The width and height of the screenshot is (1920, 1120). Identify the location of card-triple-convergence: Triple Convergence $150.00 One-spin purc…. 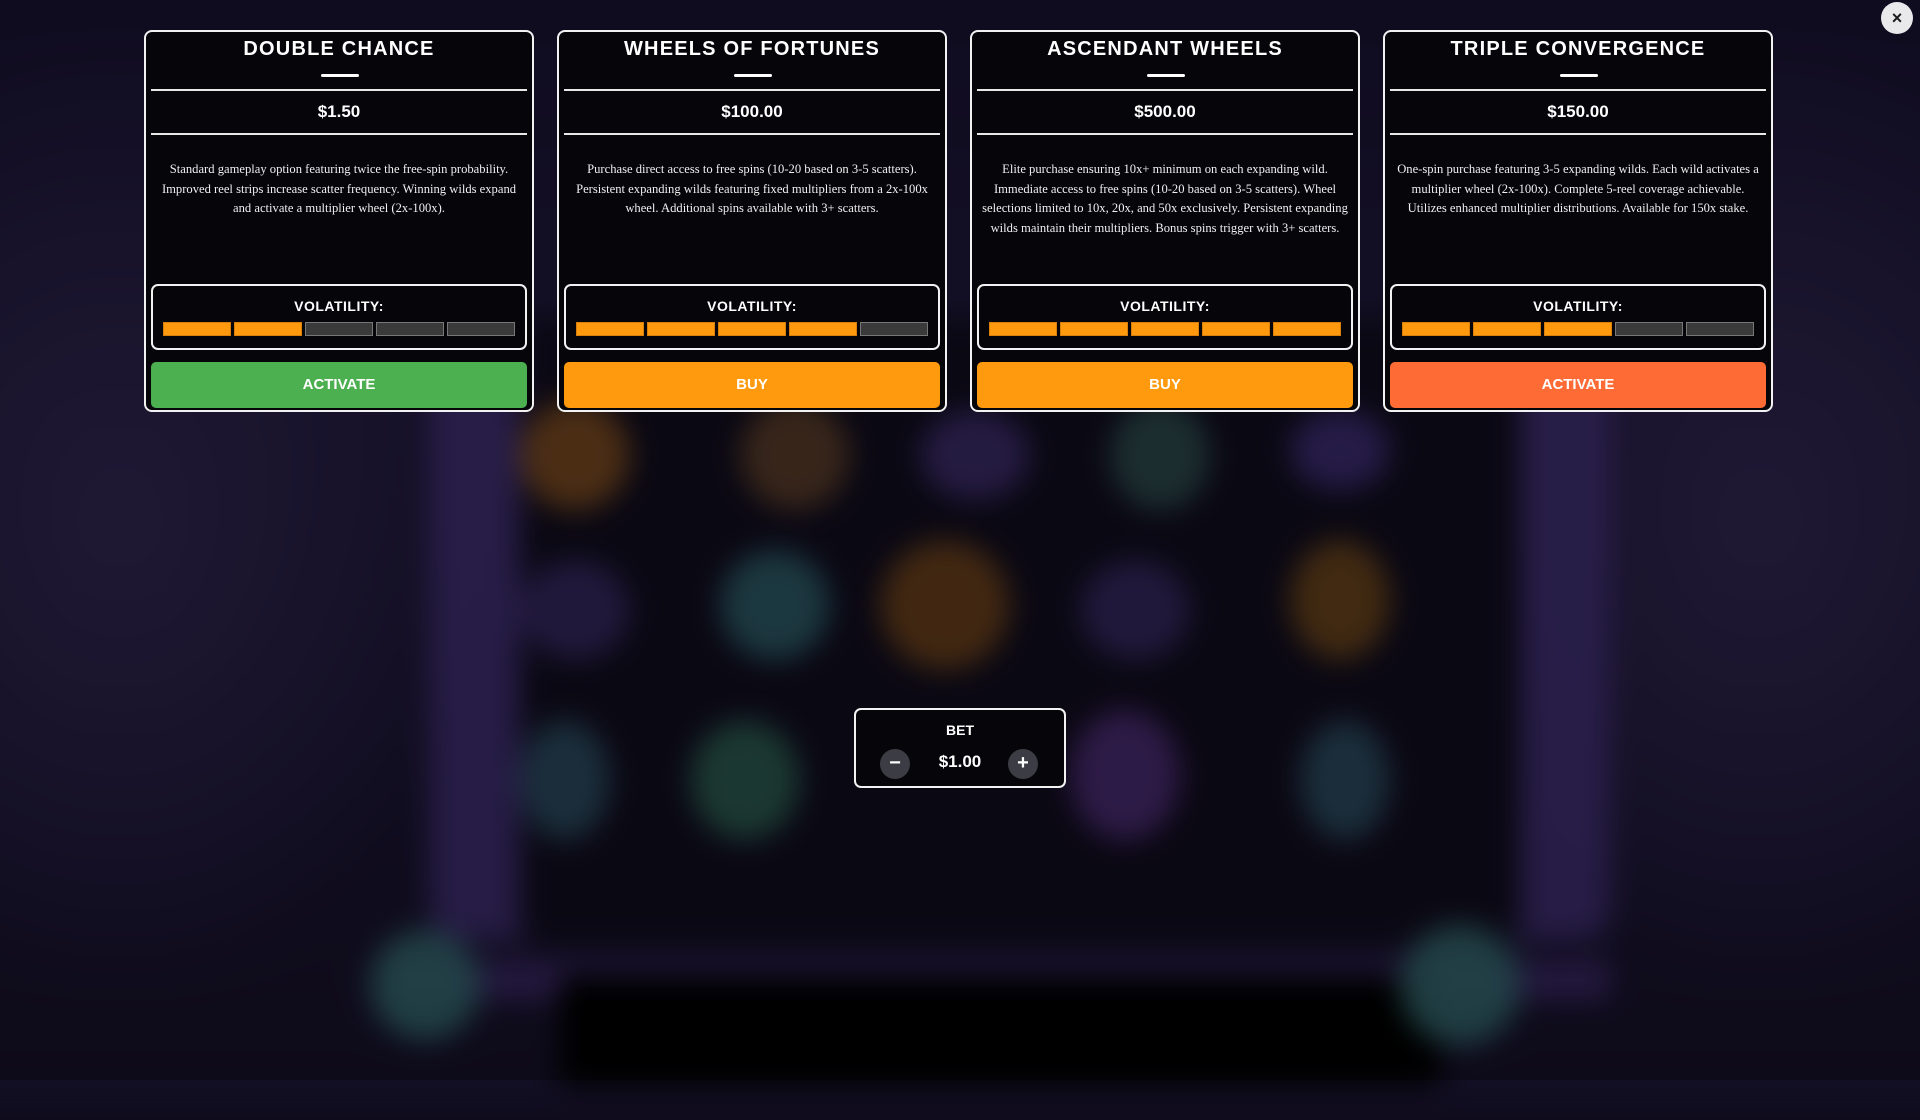
(1578, 221).